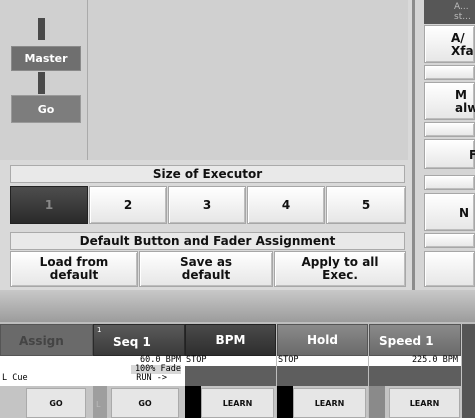 This screenshot has height=418, width=475. Describe the element at coordinates (424, 403) in the screenshot. I see `executor-speed-1-learn-button: LEARN` at that location.